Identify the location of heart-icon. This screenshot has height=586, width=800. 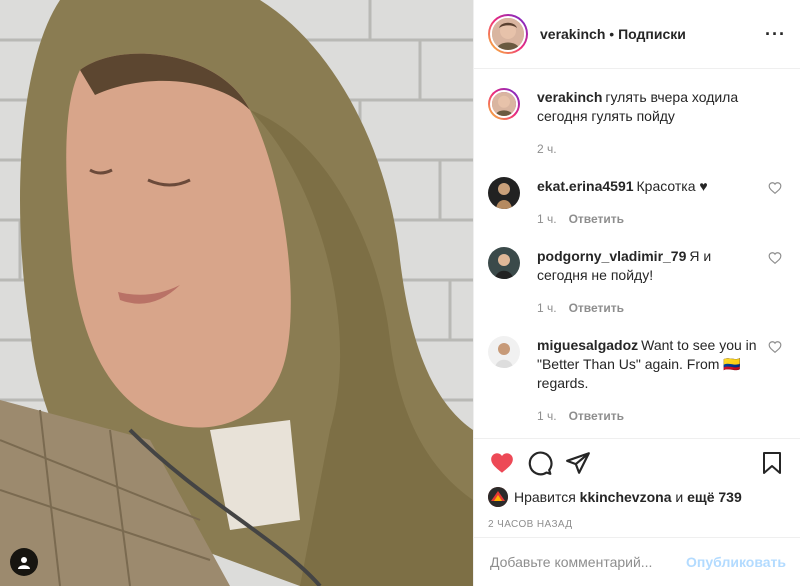
(502, 463).